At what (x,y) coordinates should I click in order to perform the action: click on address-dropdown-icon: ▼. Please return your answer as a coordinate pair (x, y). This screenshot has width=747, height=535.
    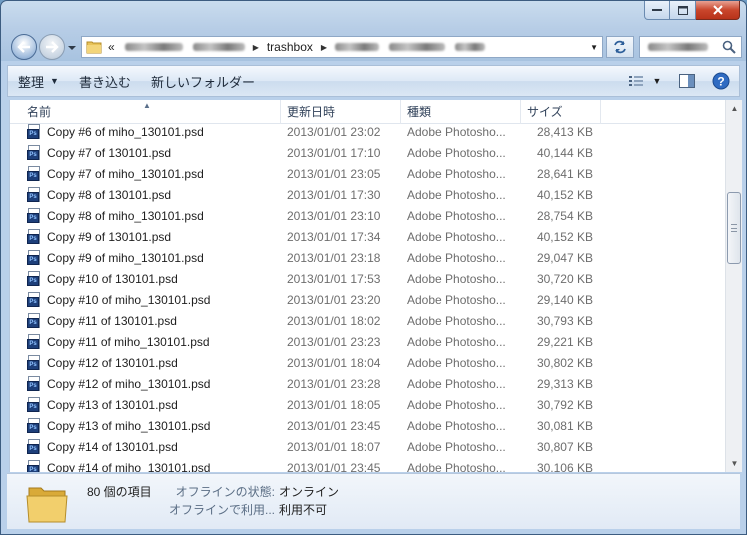
    Looking at the image, I should click on (594, 47).